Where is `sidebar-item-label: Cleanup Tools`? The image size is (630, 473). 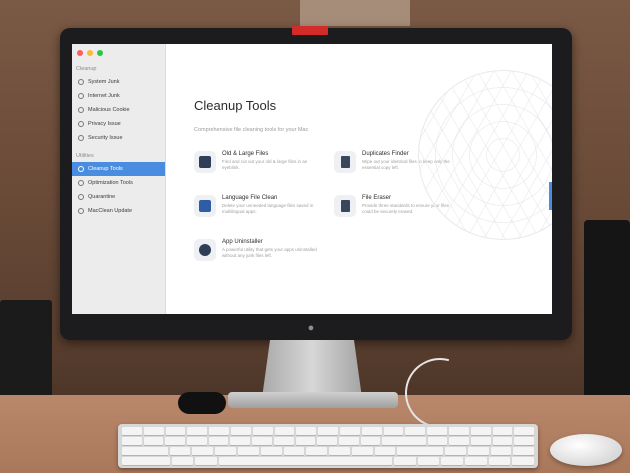
sidebar-item-label: Cleanup Tools is located at coordinates (105, 169).